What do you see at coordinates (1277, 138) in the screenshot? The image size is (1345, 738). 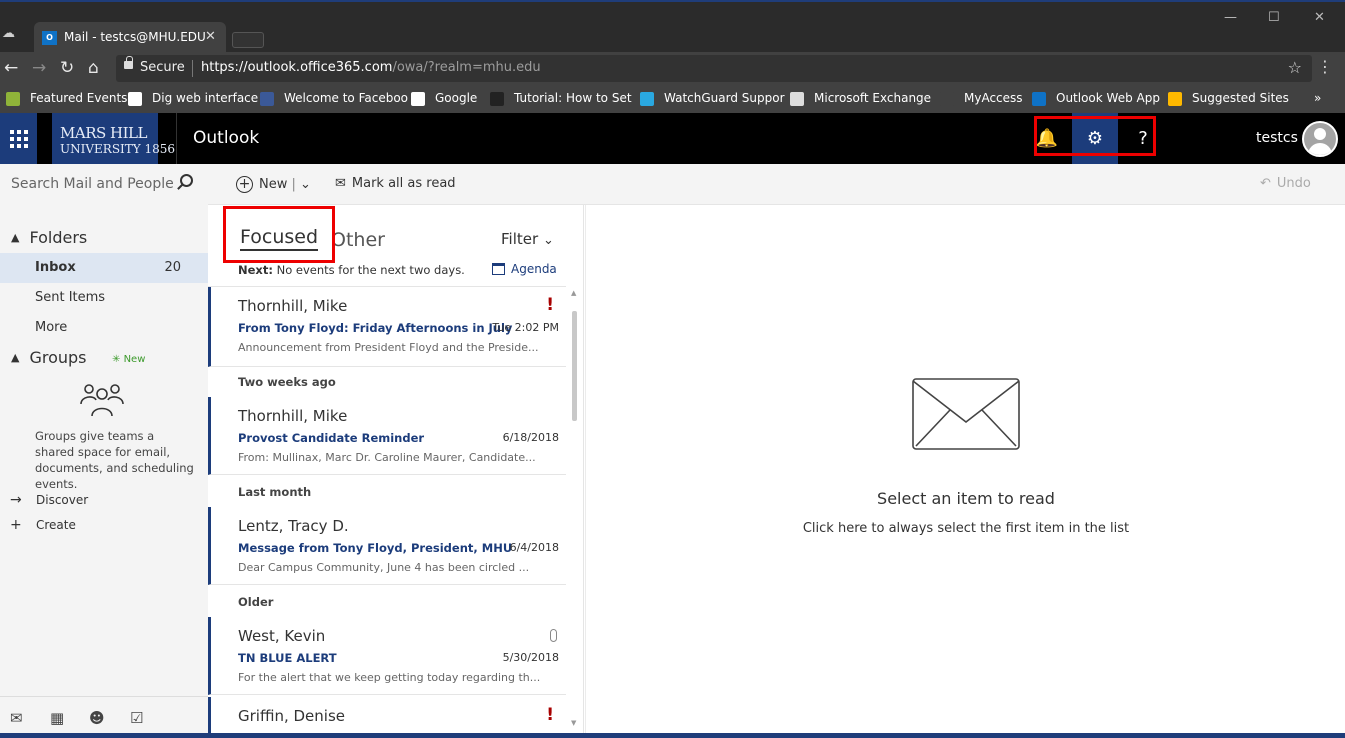 I see `user-name: testcs` at bounding box center [1277, 138].